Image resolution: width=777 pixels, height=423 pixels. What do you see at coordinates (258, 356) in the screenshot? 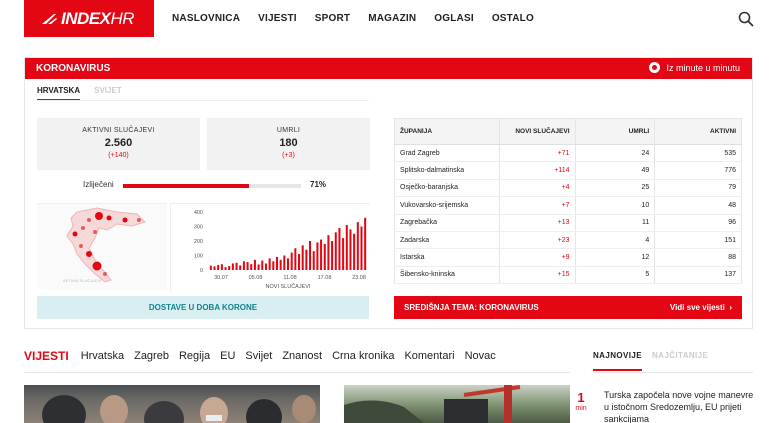
I see `section-nav-svijet: Svijet` at bounding box center [258, 356].